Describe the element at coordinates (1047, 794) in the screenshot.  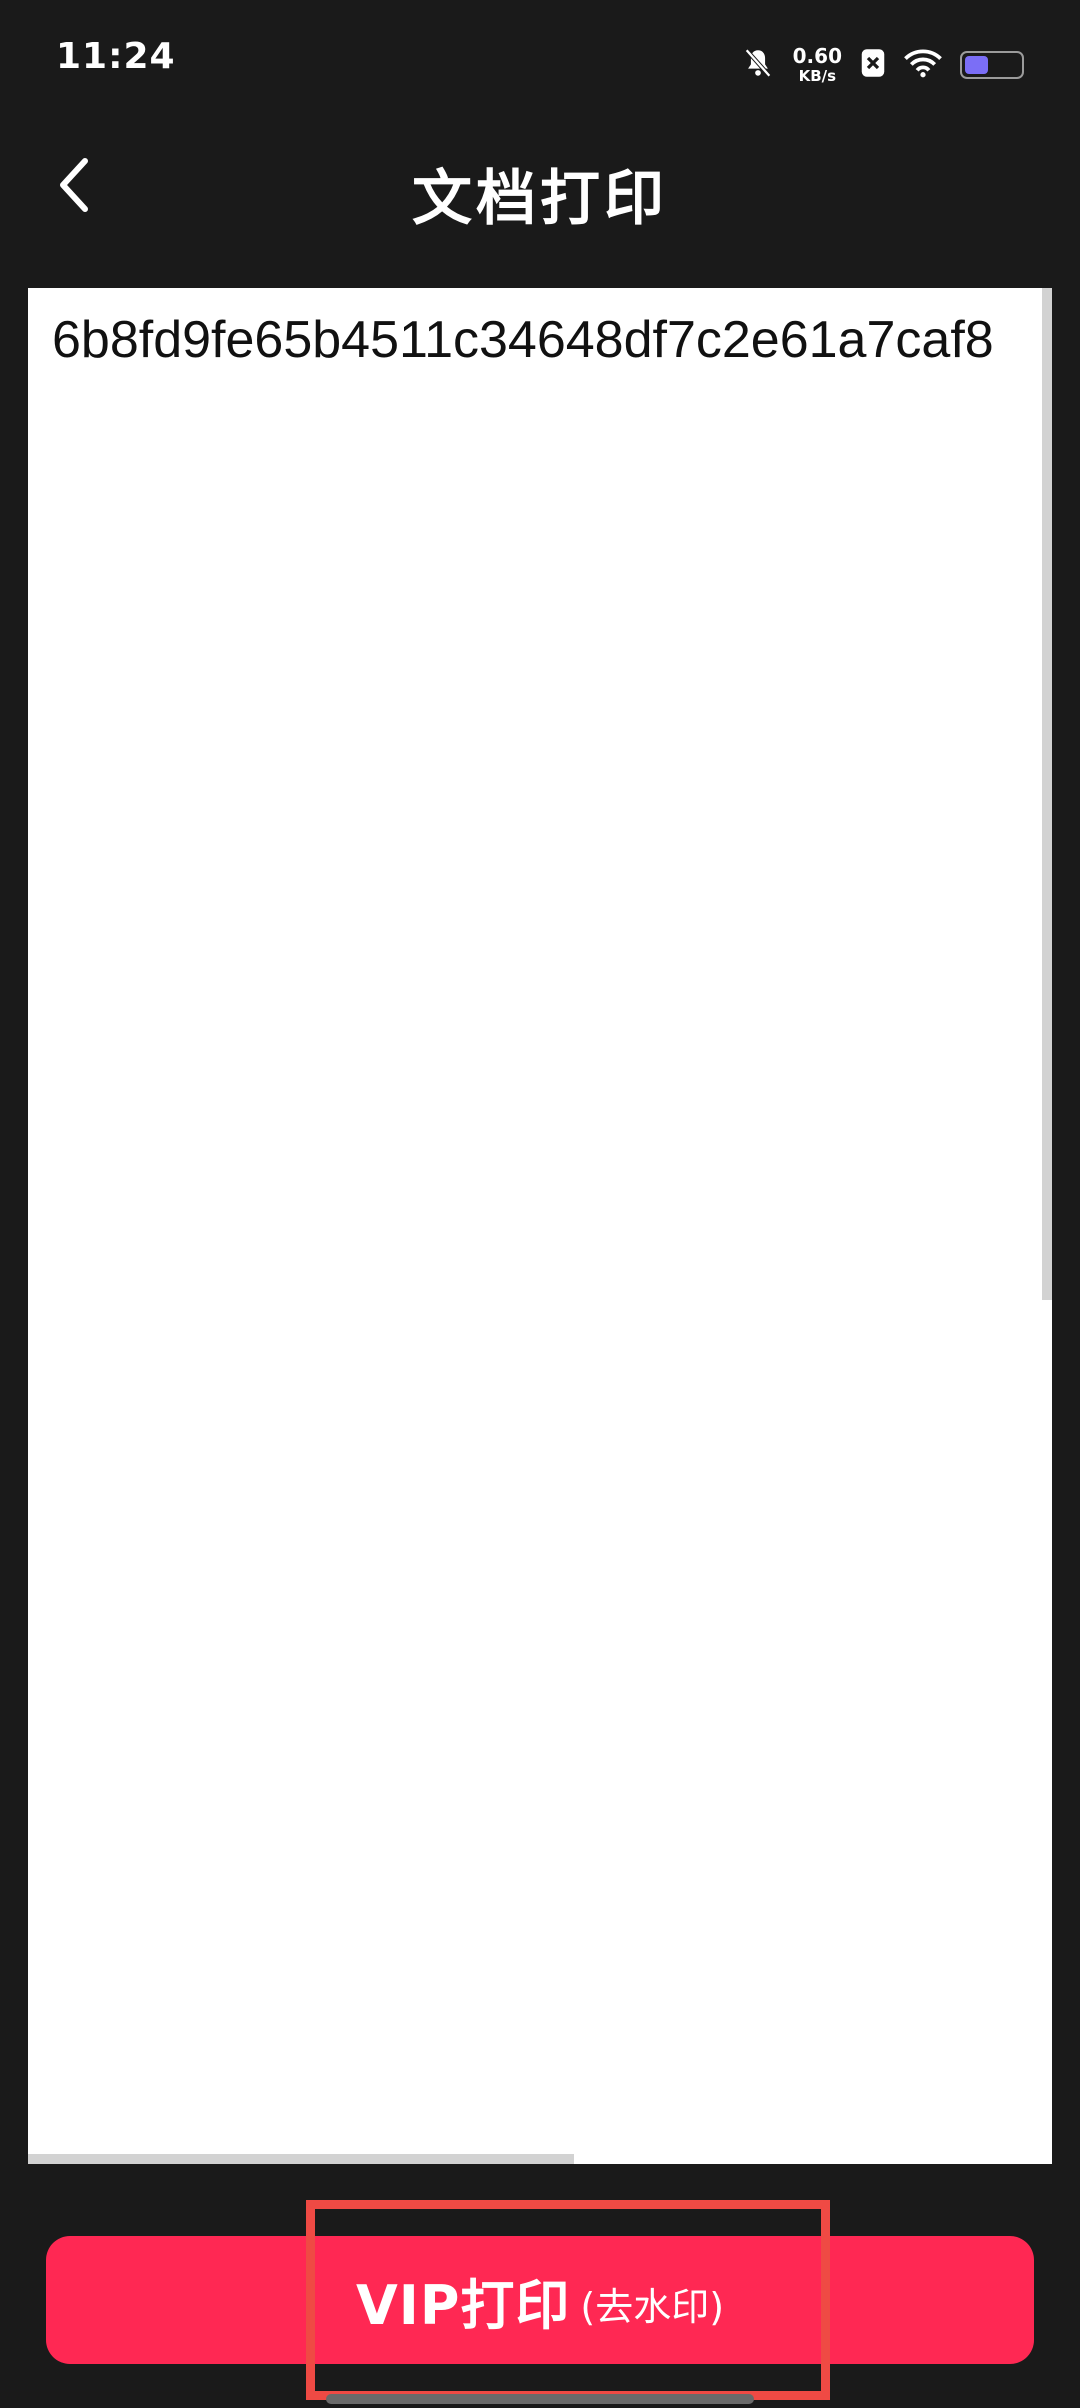
I see `vertical-scrollbar` at that location.